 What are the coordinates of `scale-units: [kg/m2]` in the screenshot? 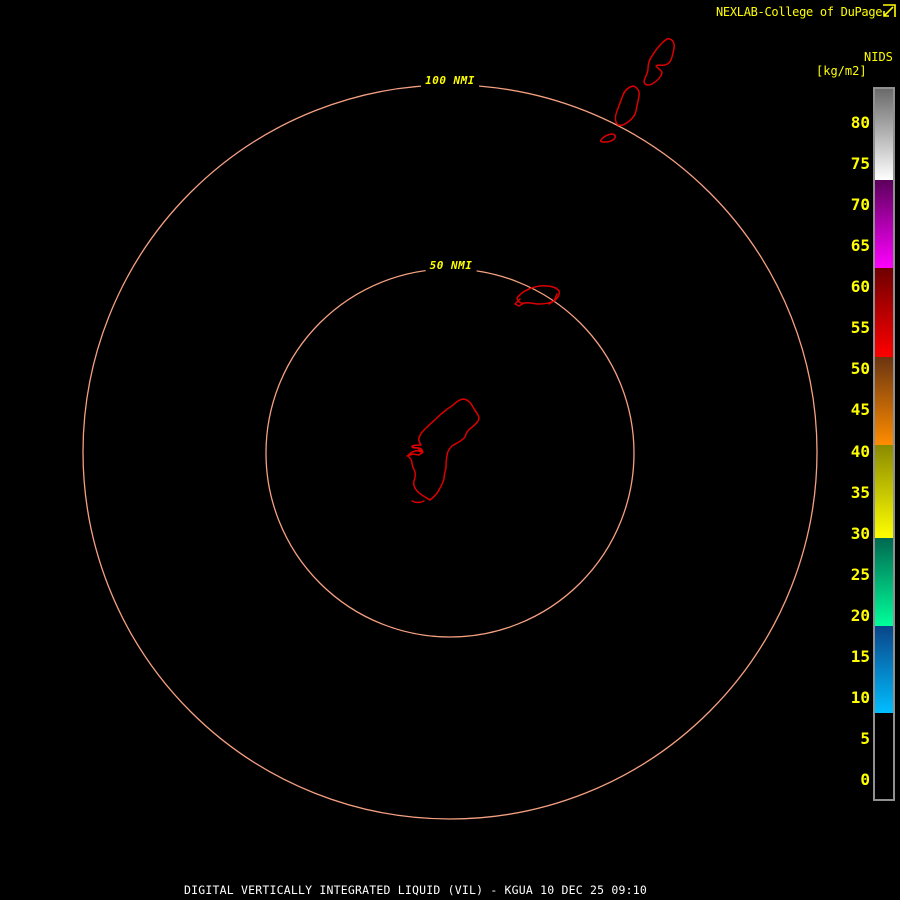 It's located at (841, 71).